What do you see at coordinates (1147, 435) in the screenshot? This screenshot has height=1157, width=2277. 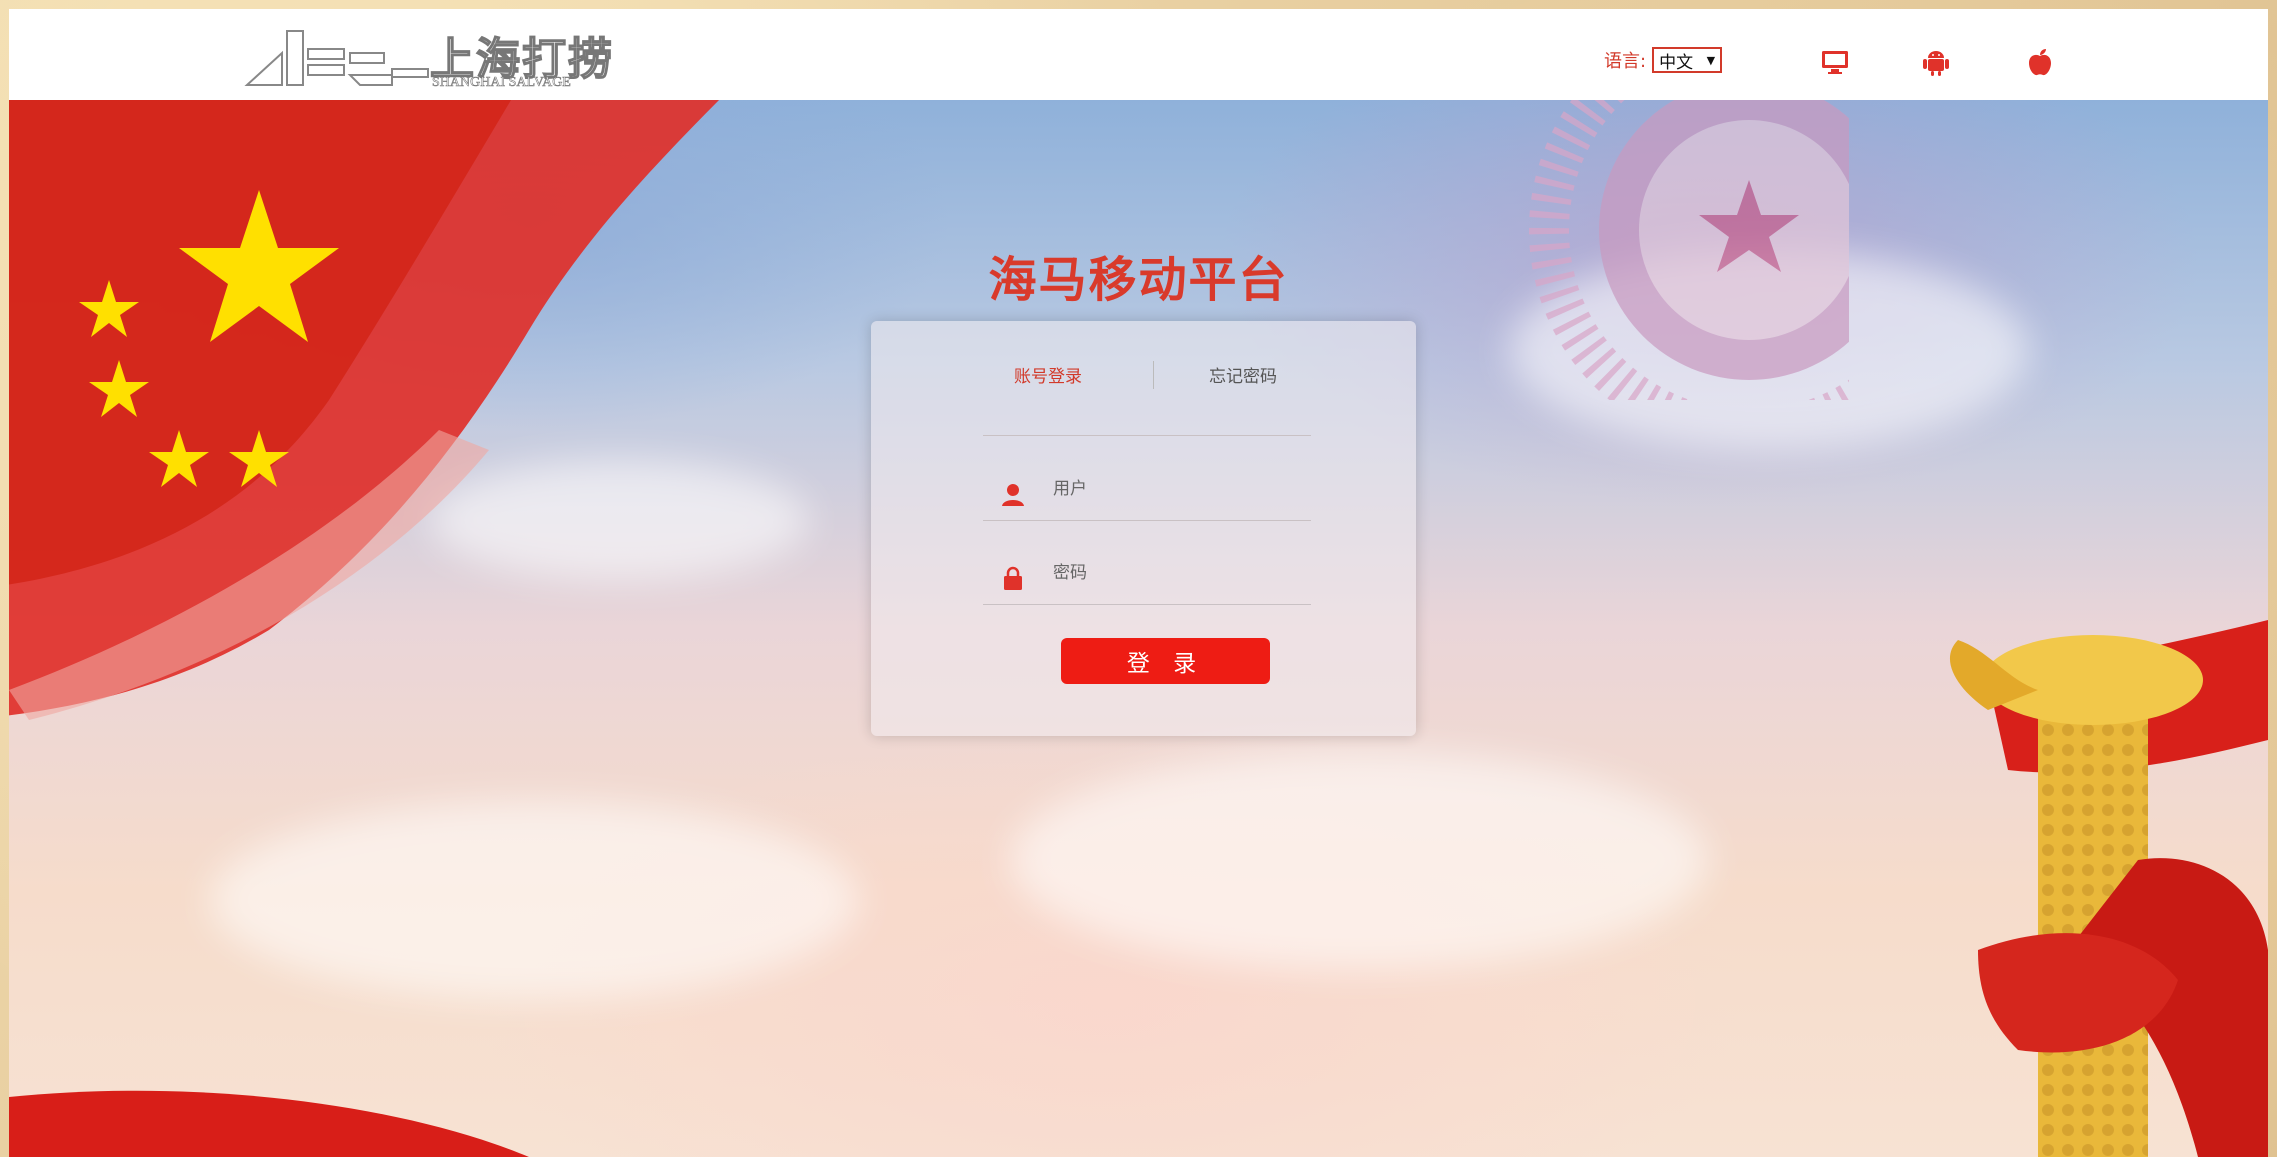 I see `tab-underline` at bounding box center [1147, 435].